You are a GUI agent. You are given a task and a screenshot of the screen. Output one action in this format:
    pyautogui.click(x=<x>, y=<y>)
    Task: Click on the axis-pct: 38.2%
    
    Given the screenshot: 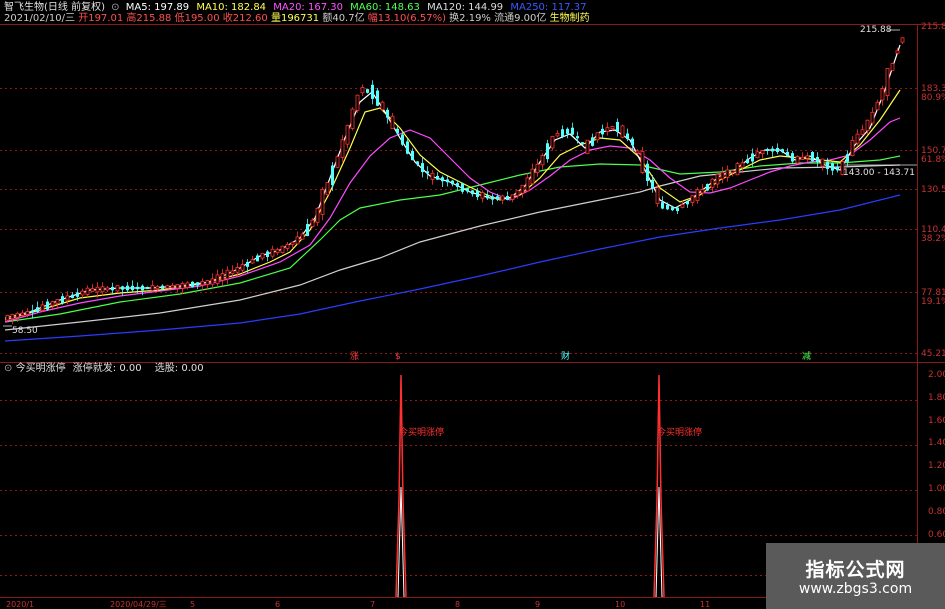 What is the action you would take?
    pyautogui.click(x=933, y=239)
    